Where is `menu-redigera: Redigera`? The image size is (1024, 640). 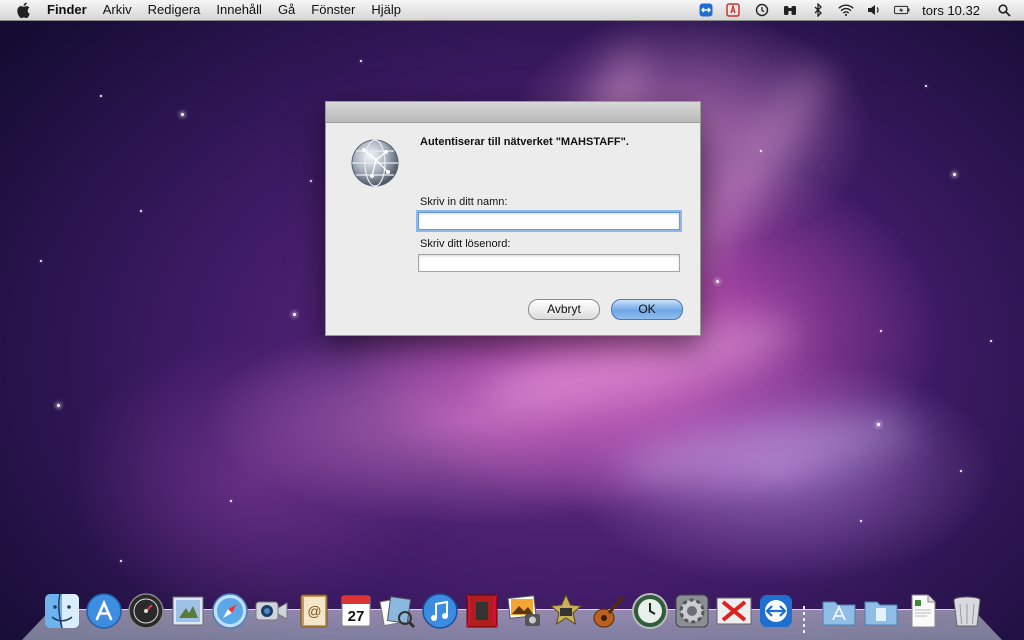
menu-redigera: Redigera is located at coordinates (174, 10).